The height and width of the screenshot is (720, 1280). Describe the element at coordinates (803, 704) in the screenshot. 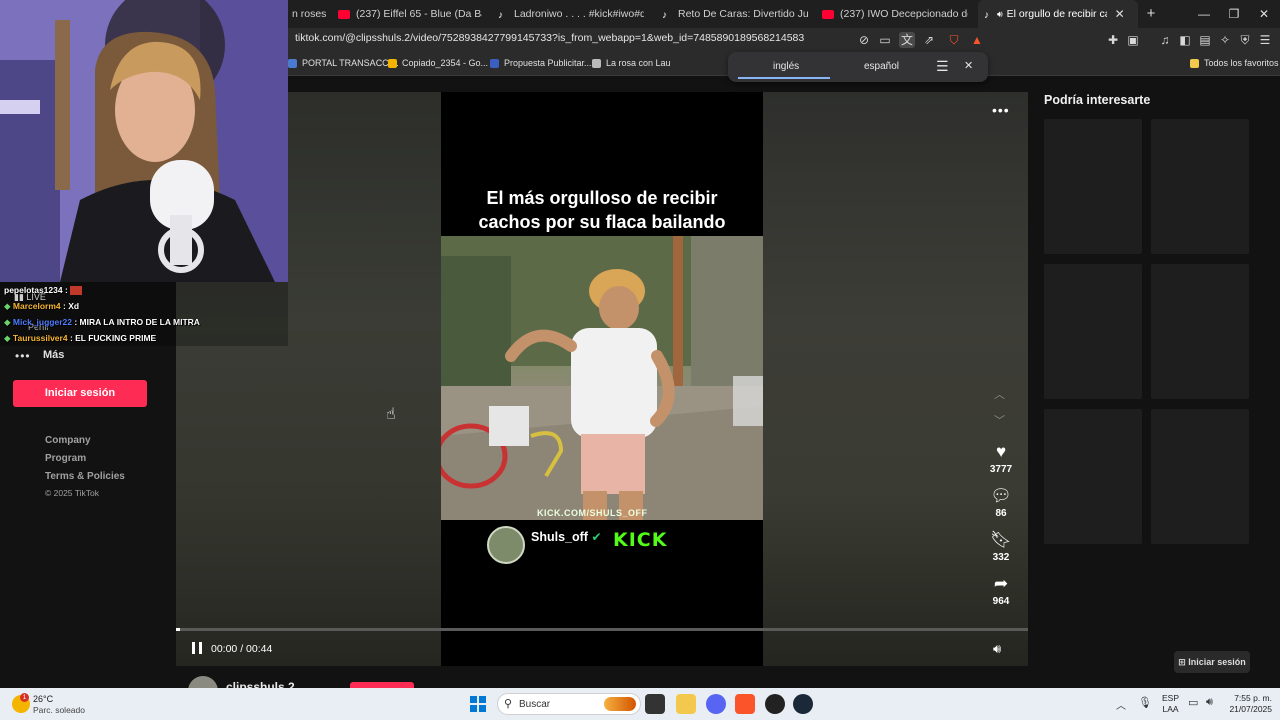

I see `steam-icon` at that location.